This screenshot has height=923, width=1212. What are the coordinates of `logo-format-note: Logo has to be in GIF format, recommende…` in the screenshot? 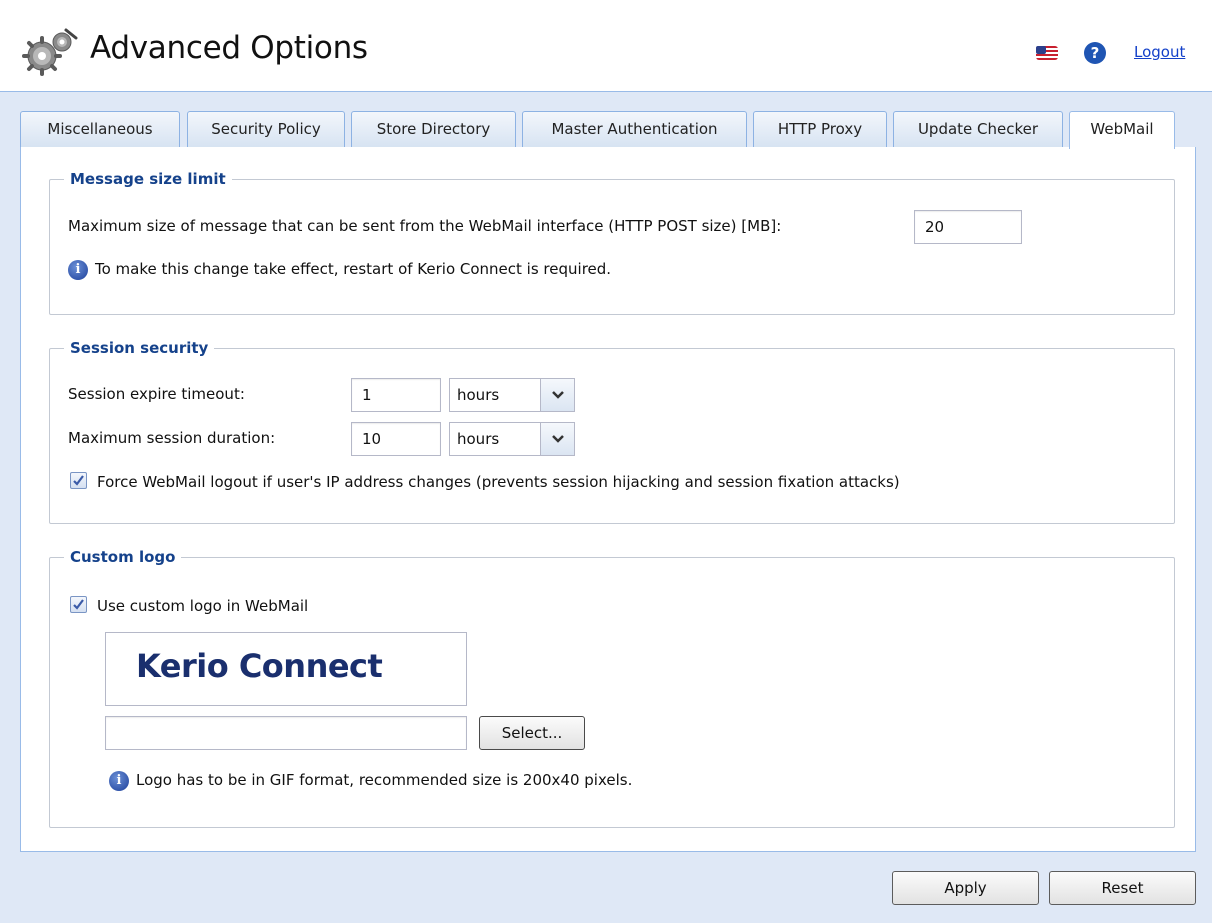 It's located at (384, 780).